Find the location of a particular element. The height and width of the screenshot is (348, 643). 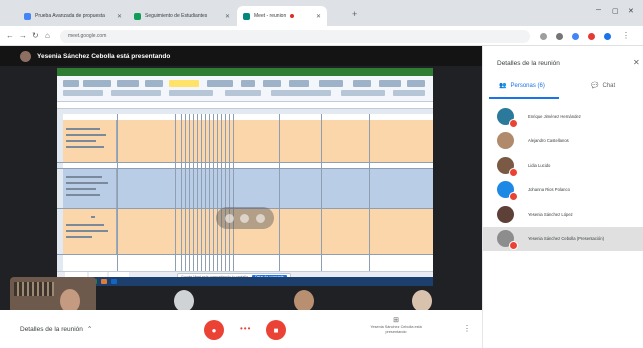

active-tab-indicator is located at coordinates (524, 98).